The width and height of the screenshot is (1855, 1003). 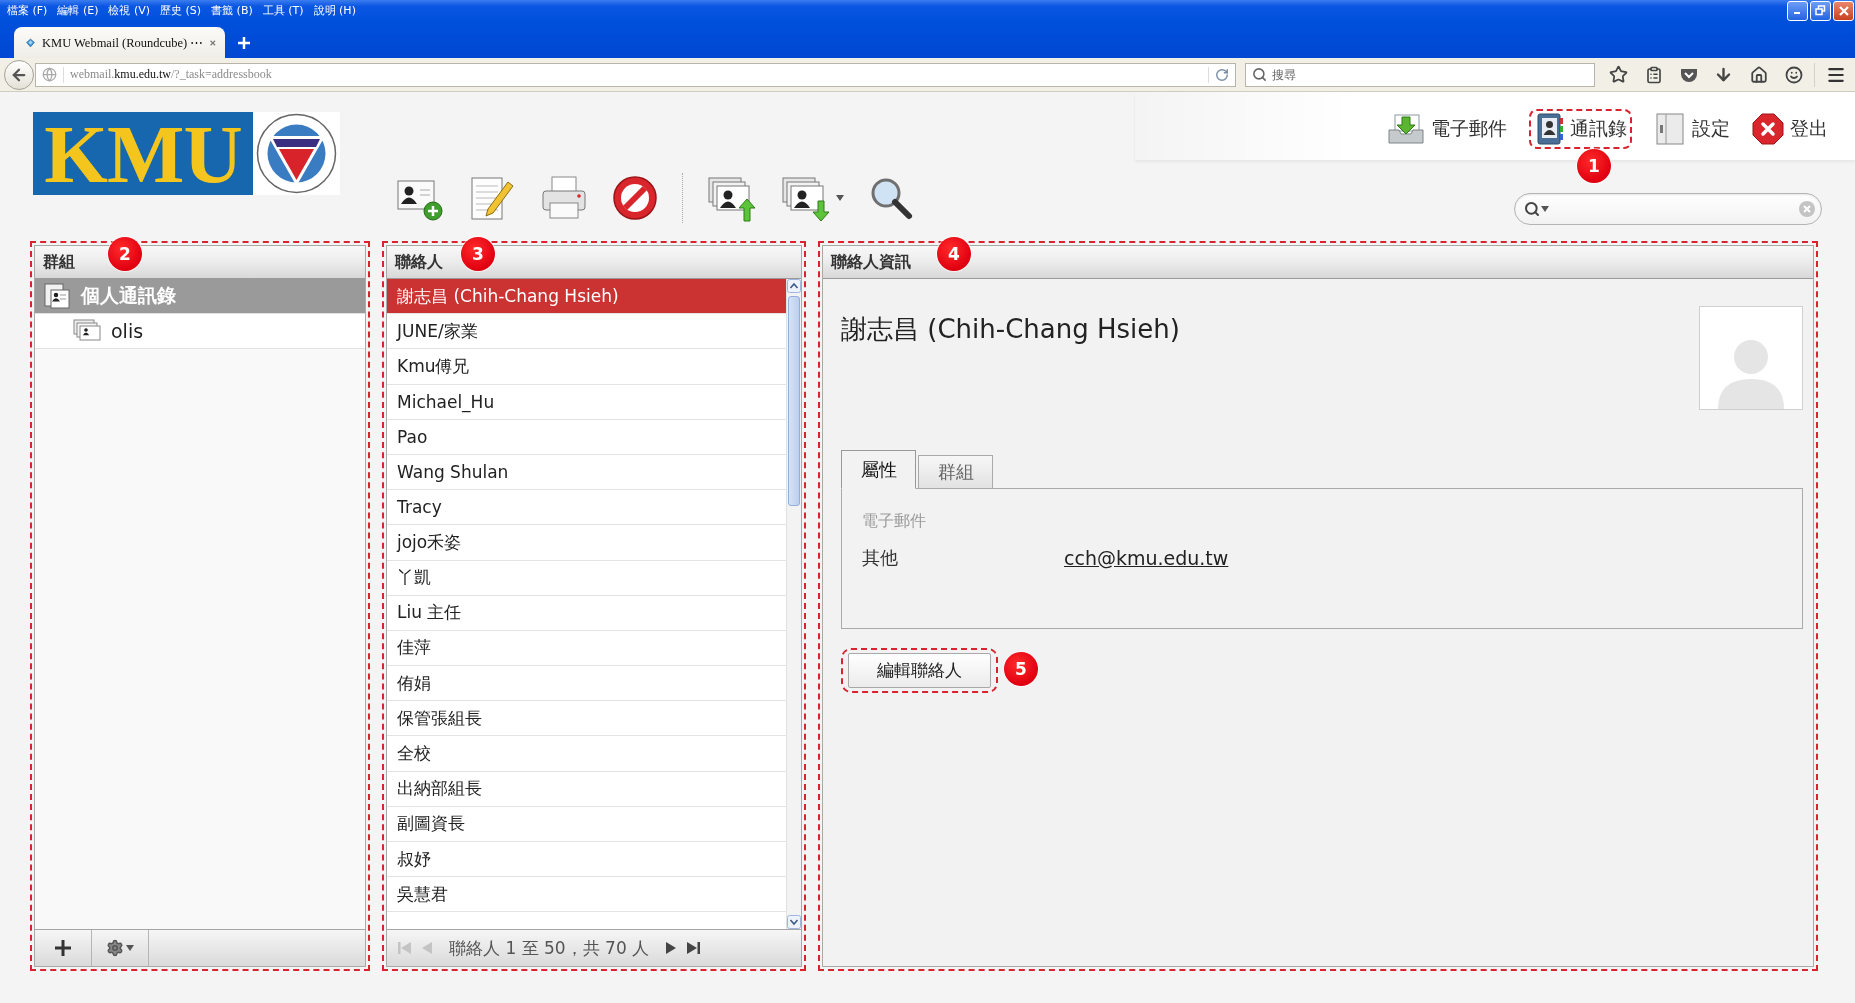 What do you see at coordinates (894, 521) in the screenshot?
I see `section-title: 電子郵件` at bounding box center [894, 521].